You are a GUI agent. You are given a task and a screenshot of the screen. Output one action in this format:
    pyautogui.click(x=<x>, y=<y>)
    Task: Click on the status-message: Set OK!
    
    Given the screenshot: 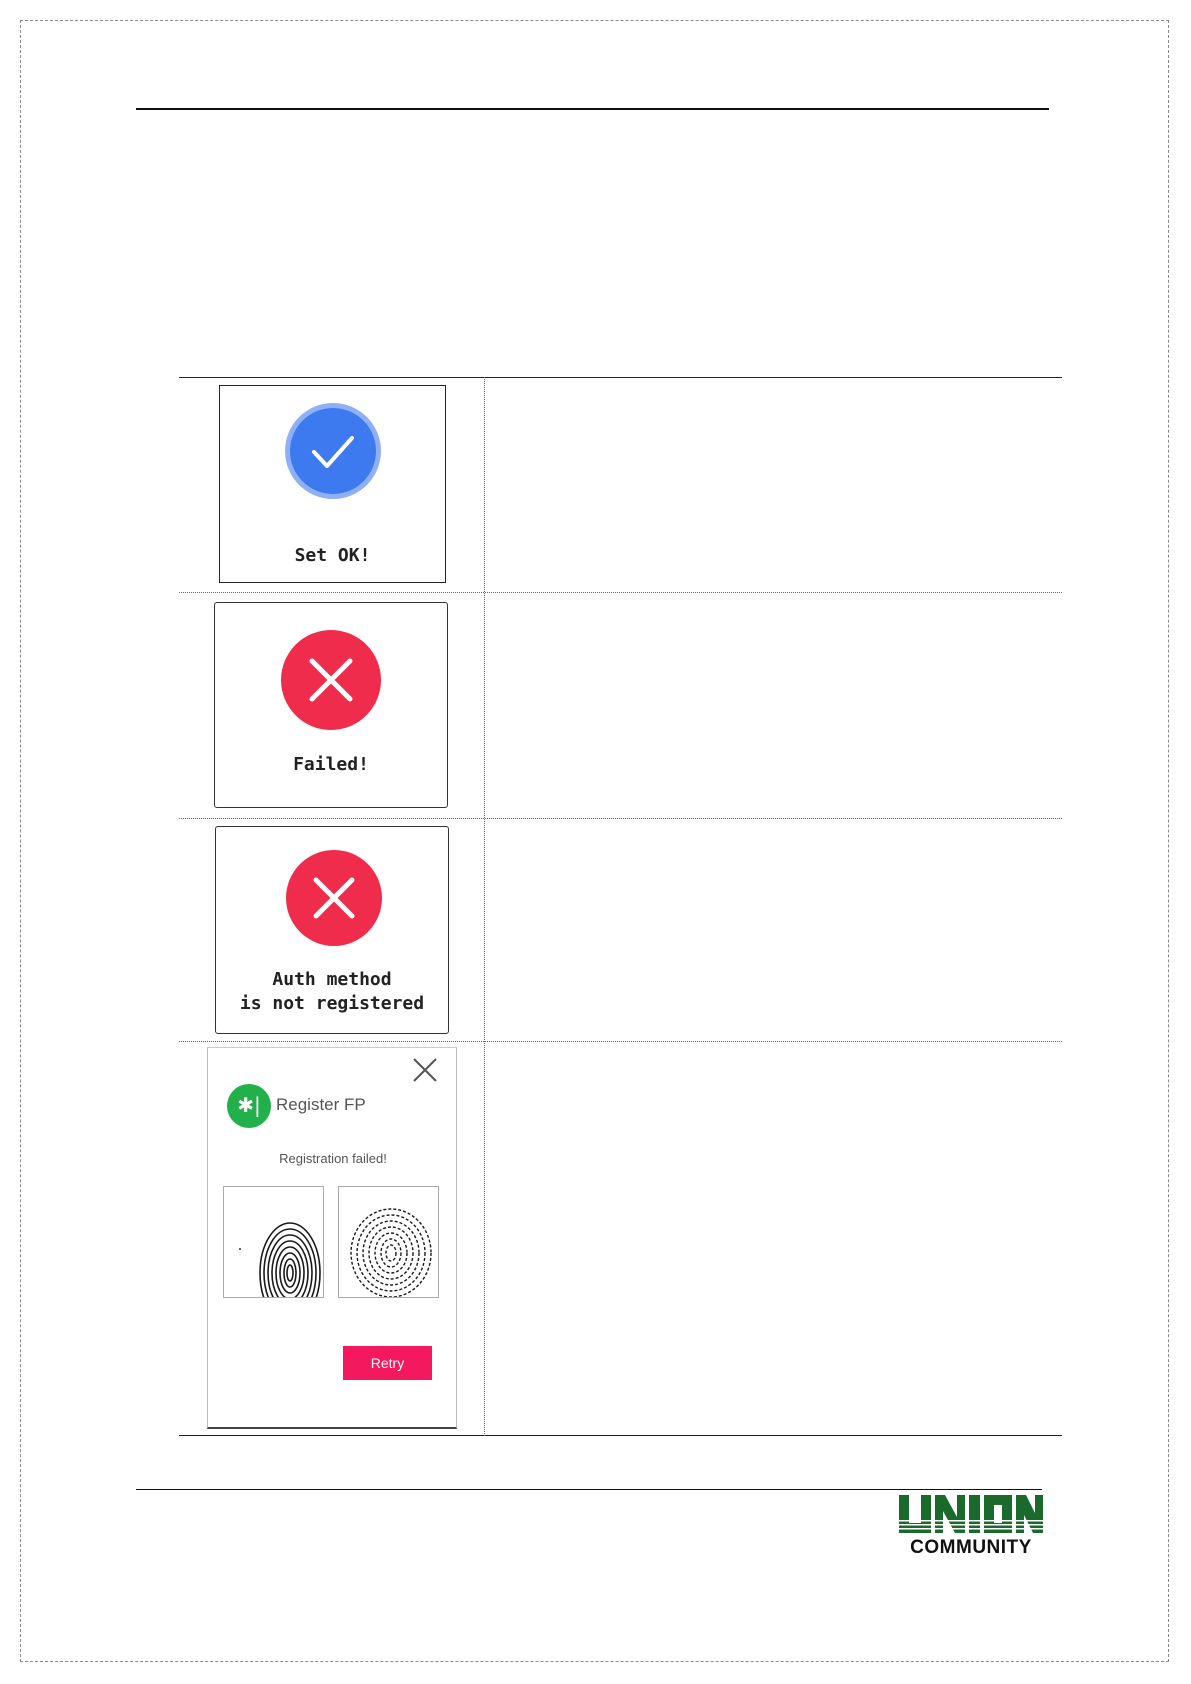 What is the action you would take?
    pyautogui.click(x=332, y=555)
    